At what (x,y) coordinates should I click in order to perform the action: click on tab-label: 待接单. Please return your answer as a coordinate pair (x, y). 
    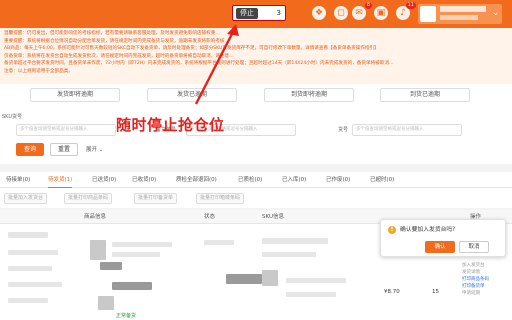
    Looking at the image, I should click on (14, 180).